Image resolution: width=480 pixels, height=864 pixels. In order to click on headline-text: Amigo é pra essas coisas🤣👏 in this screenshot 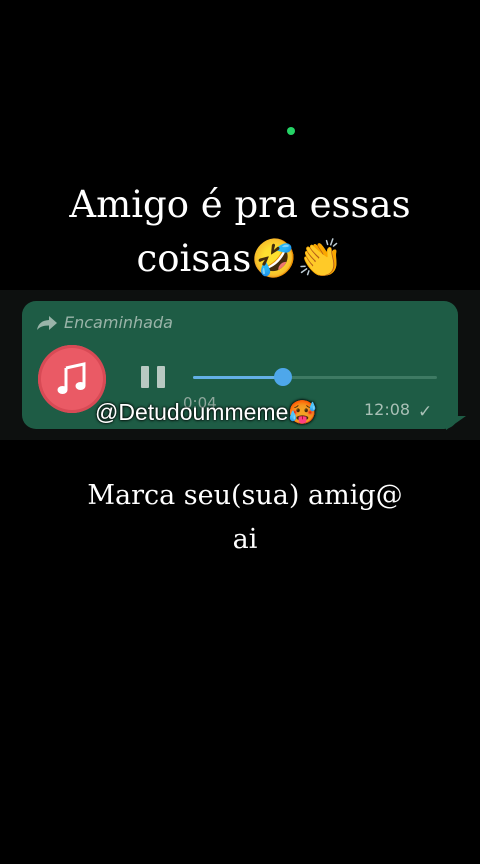, I will do `click(240, 232)`.